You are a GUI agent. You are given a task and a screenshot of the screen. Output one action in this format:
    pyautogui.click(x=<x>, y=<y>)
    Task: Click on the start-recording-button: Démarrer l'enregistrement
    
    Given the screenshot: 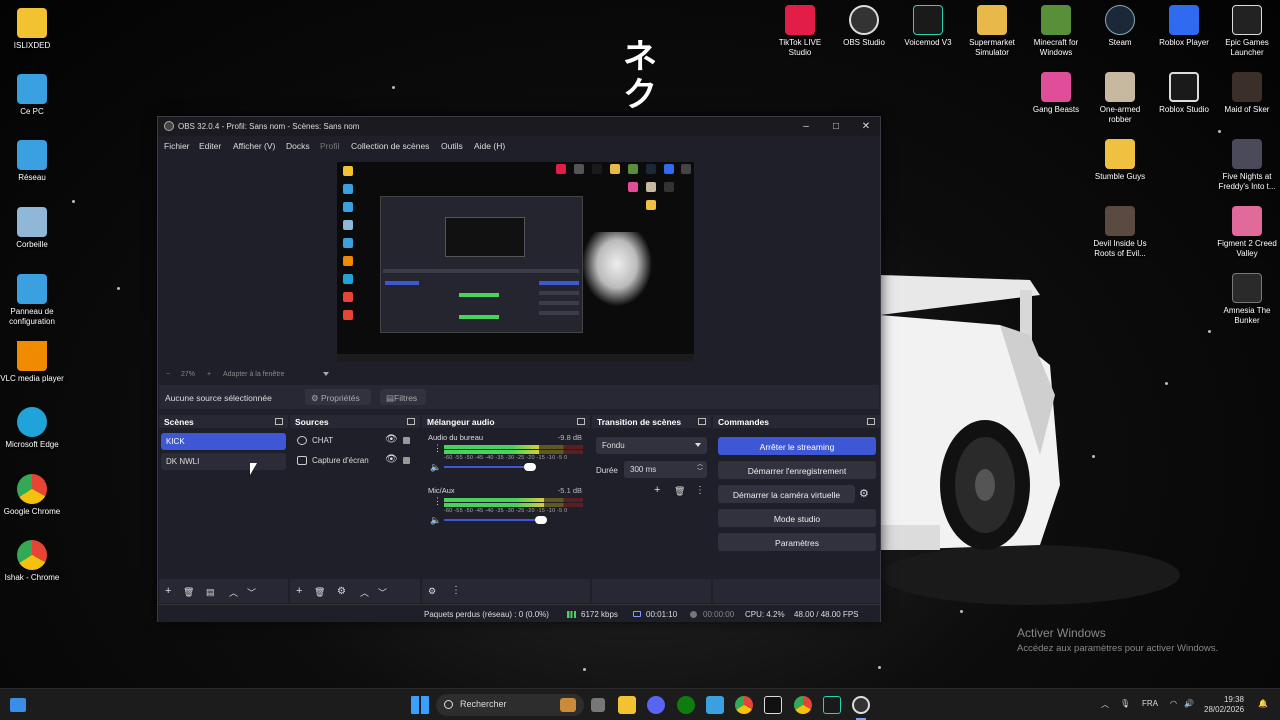 What is the action you would take?
    pyautogui.click(x=797, y=470)
    